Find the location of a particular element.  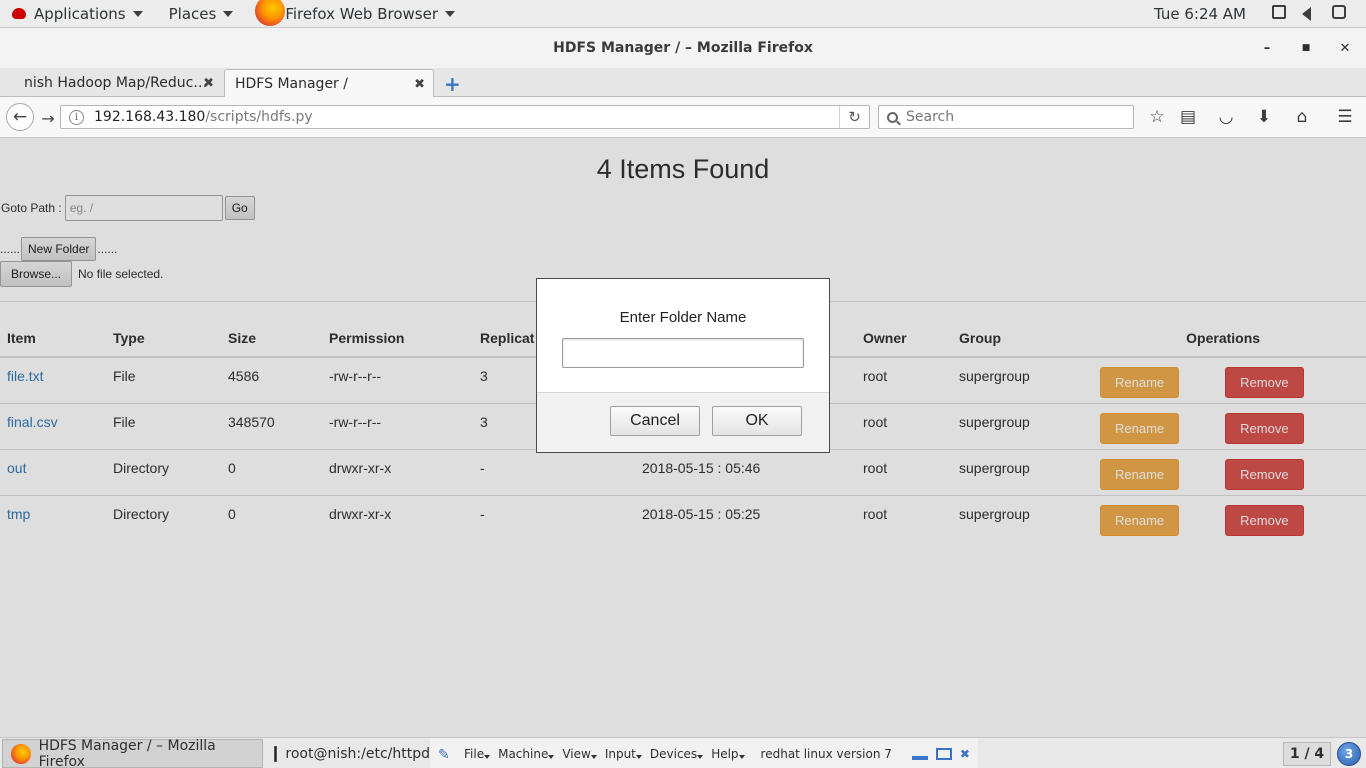

vbox-status-label: redhat linux version 7 is located at coordinates (826, 753).